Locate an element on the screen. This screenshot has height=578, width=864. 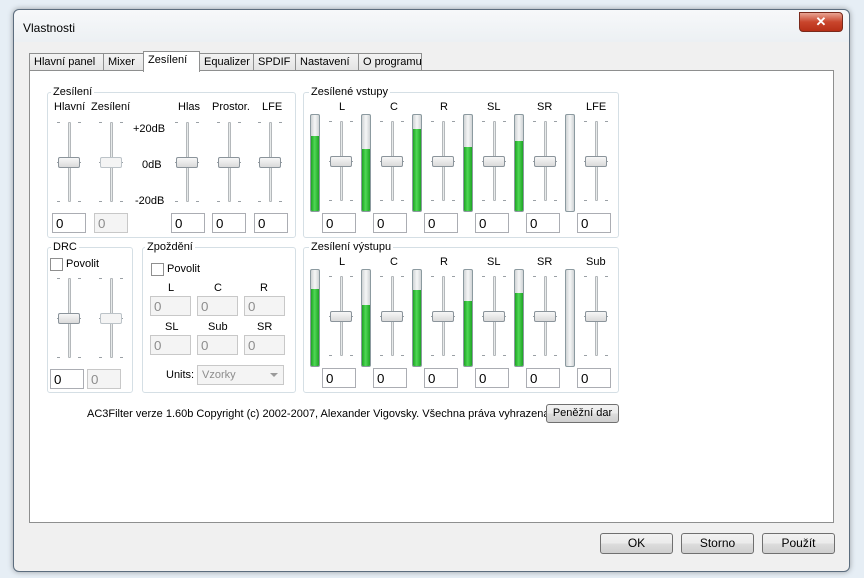
cancel-button: Storno is located at coordinates (717, 543).